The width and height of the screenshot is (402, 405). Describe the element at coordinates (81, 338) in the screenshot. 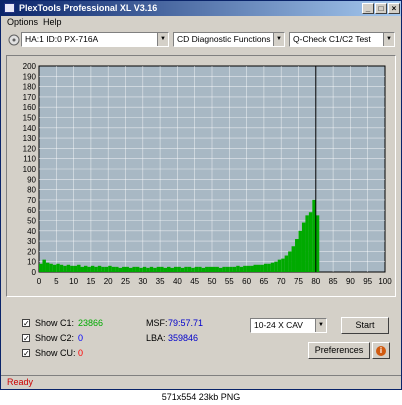

I see `c2-count: 0` at that location.